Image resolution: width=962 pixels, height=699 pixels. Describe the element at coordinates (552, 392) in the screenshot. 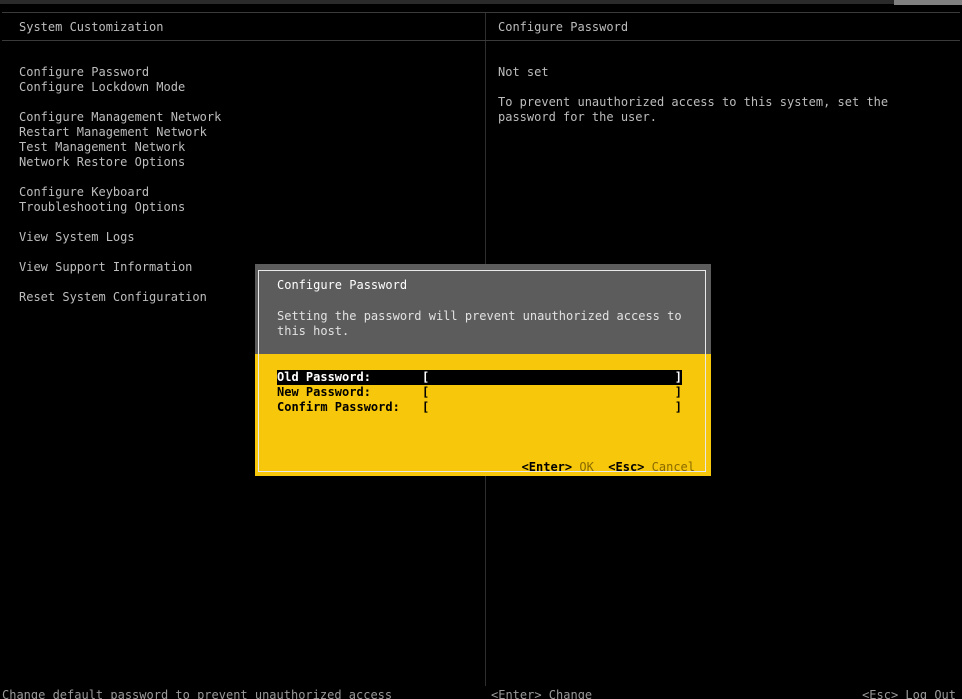

I see `new-password-field: [ ]` at that location.